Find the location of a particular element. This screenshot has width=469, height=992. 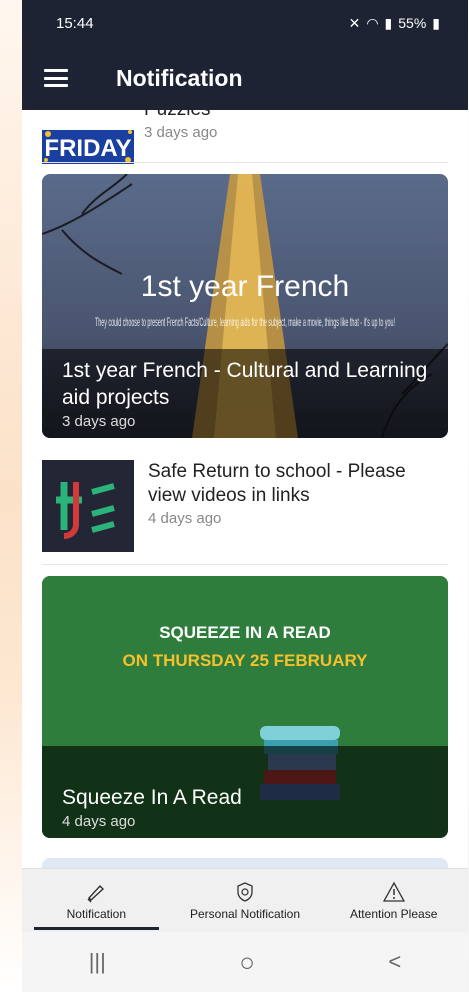

notification-card-partial is located at coordinates (245, 863).